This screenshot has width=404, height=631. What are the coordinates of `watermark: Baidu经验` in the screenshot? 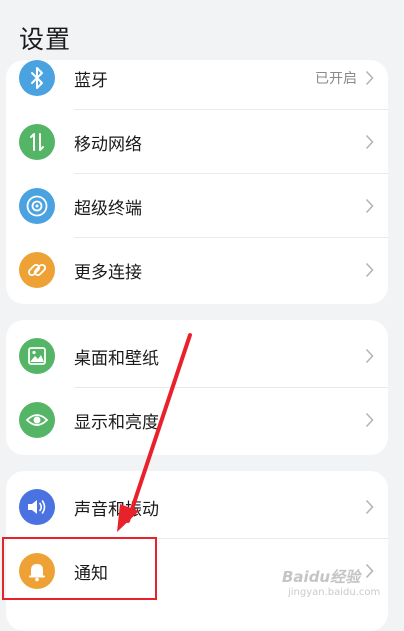 It's located at (321, 577).